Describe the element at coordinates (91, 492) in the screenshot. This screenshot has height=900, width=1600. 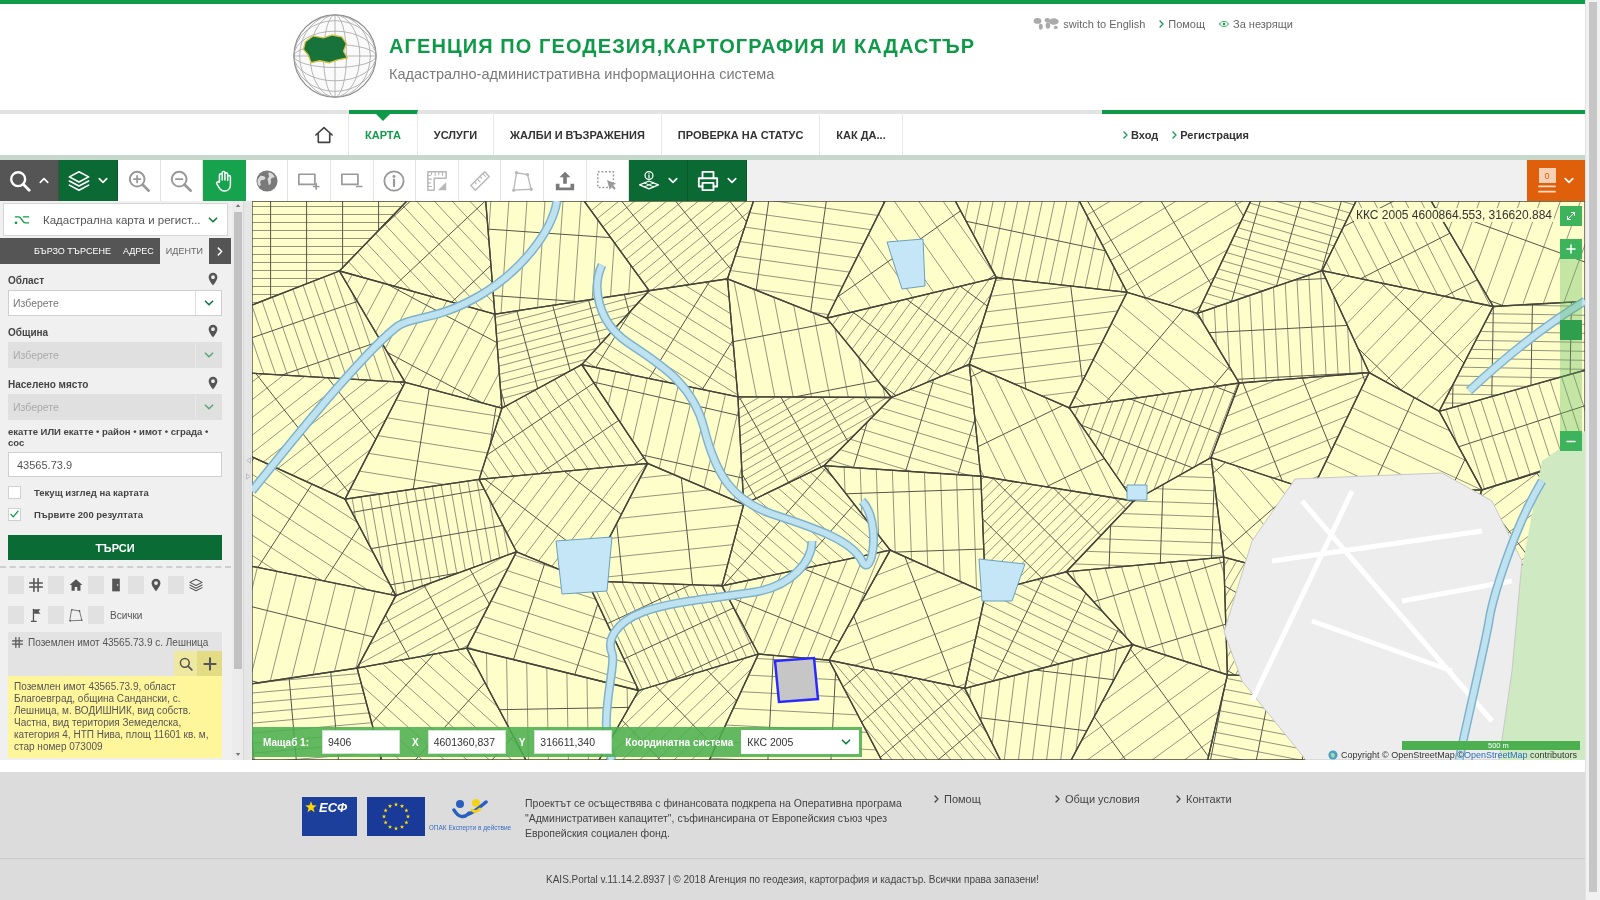
I see `checkbox-label: Текущ изглед на картата` at that location.